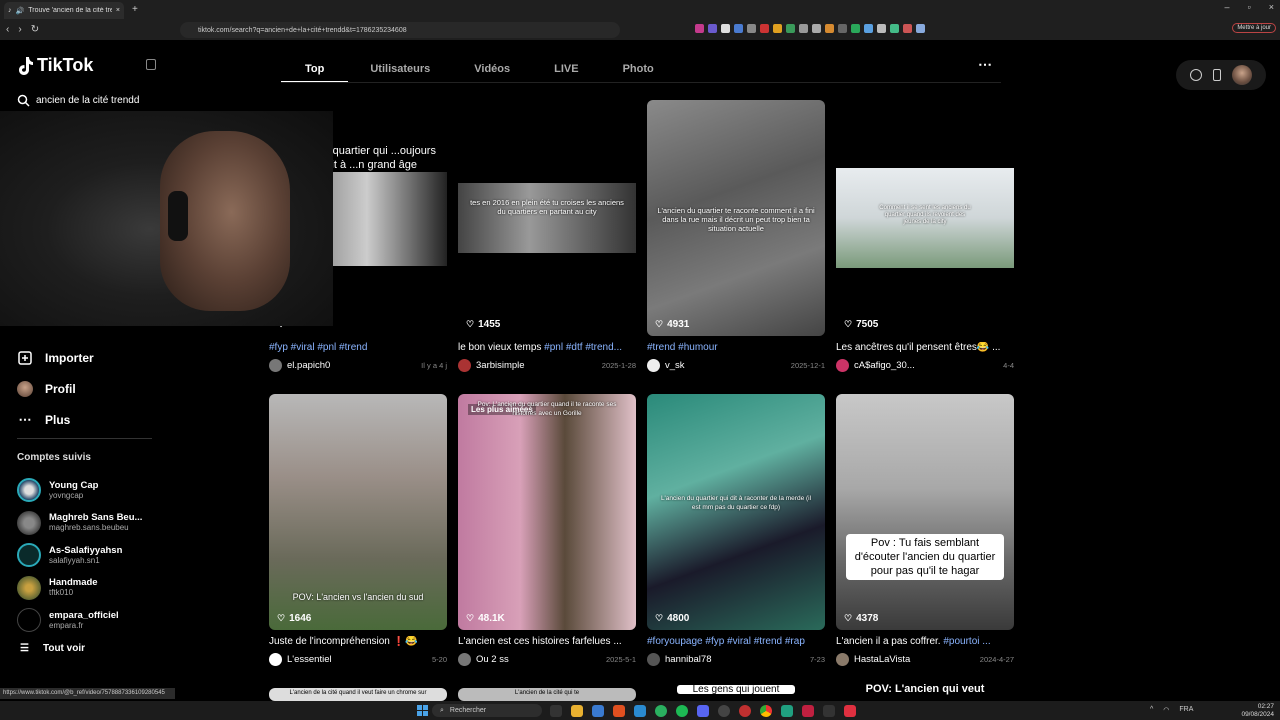 The height and width of the screenshot is (720, 1280). What do you see at coordinates (400, 69) in the screenshot?
I see `tab-users: Utilisateurs` at bounding box center [400, 69].